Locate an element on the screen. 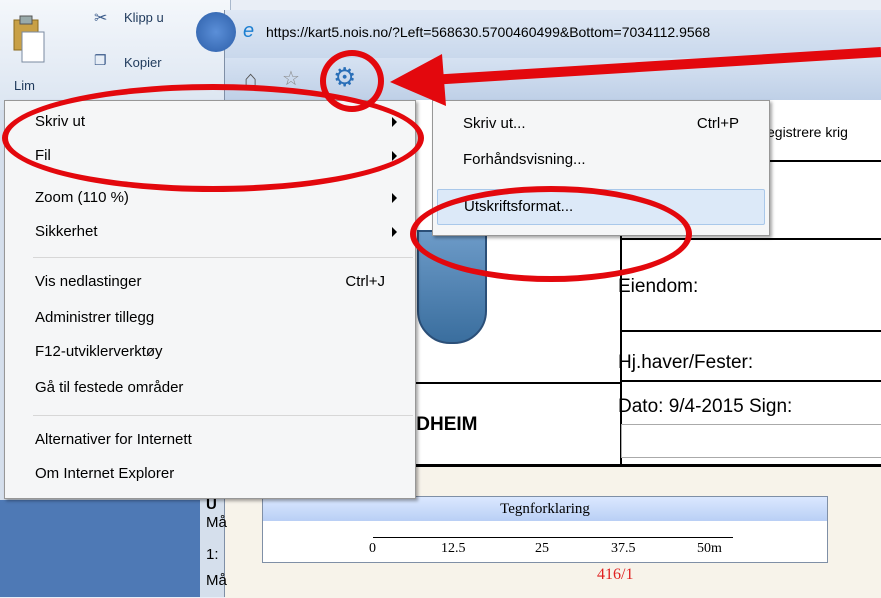 The height and width of the screenshot is (598, 881). menu-item-downloads: Vis nedlastinger Ctrl+J is located at coordinates (210, 282).